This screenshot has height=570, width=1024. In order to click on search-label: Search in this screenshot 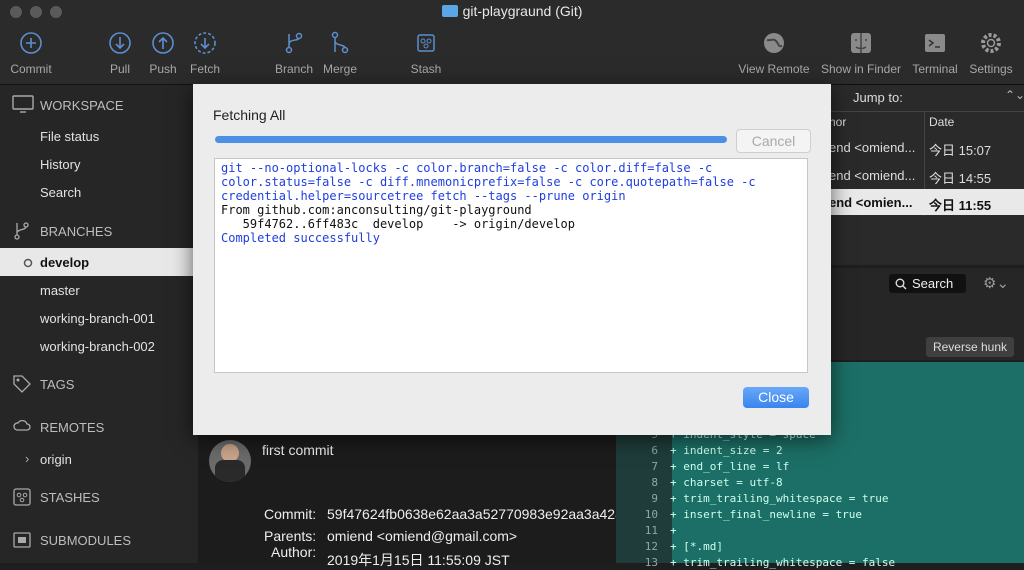, I will do `click(933, 283)`.